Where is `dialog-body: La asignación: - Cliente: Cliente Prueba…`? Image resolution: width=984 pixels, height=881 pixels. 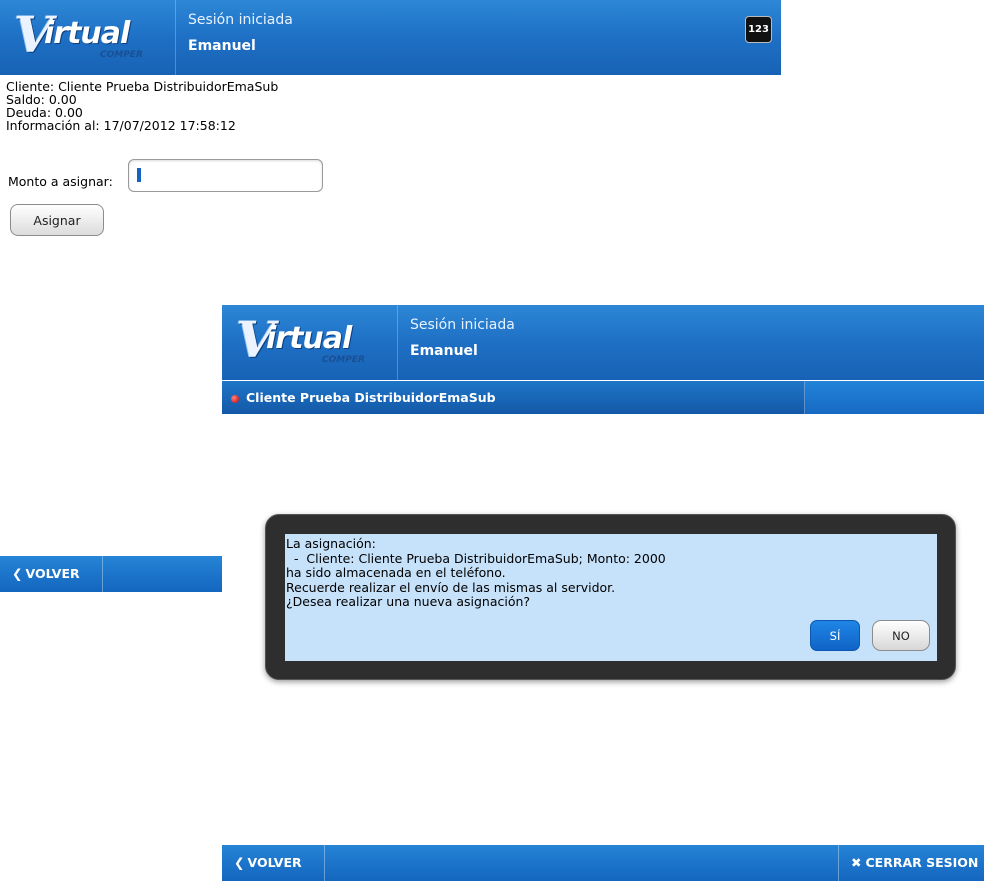 dialog-body: La asignación: - Cliente: Cliente Prueba… is located at coordinates (611, 597).